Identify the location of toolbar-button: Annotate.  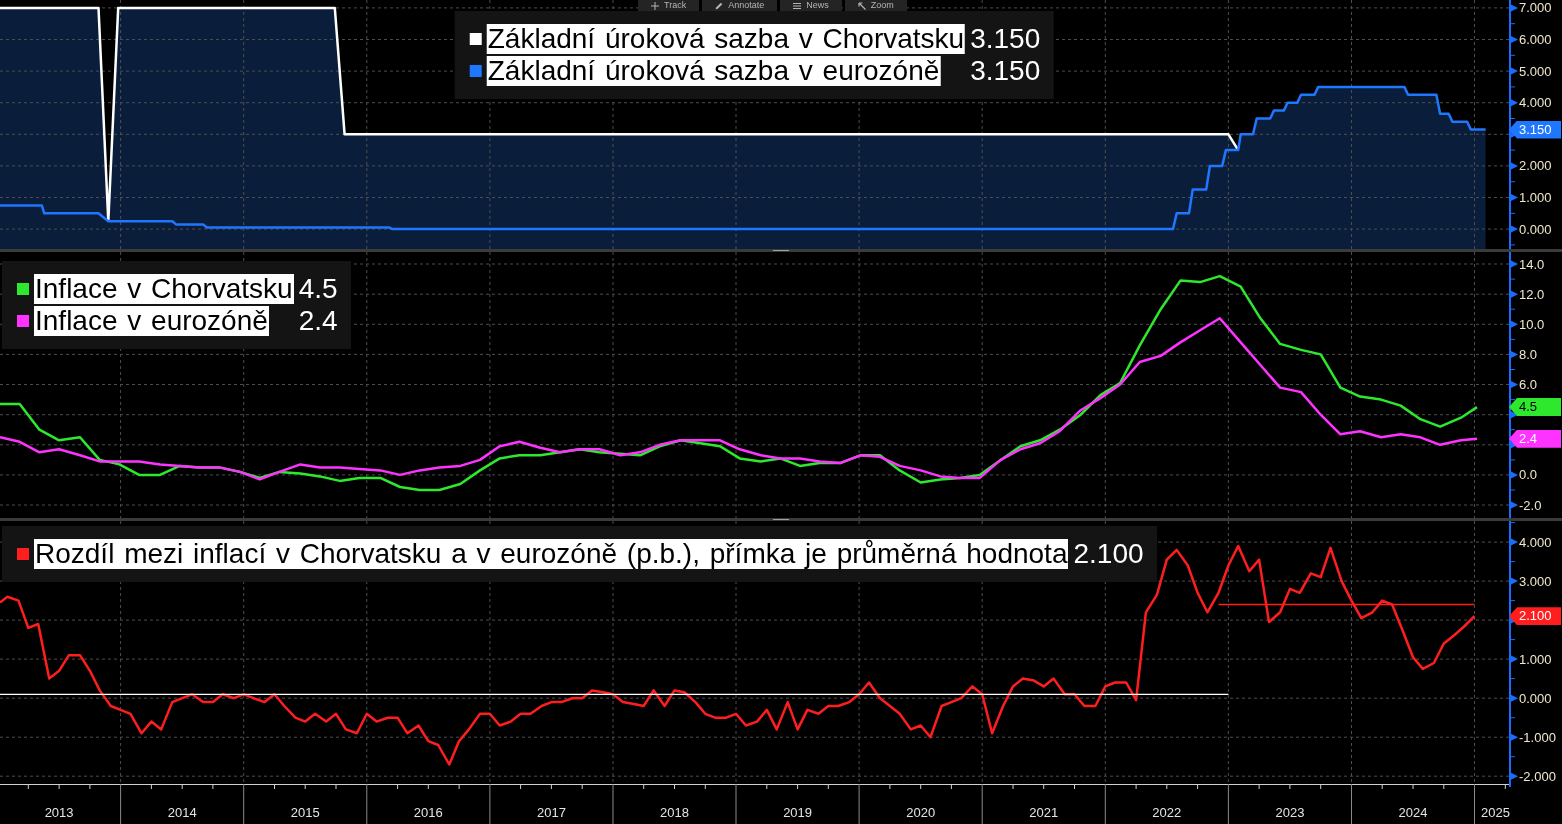
(740, 5).